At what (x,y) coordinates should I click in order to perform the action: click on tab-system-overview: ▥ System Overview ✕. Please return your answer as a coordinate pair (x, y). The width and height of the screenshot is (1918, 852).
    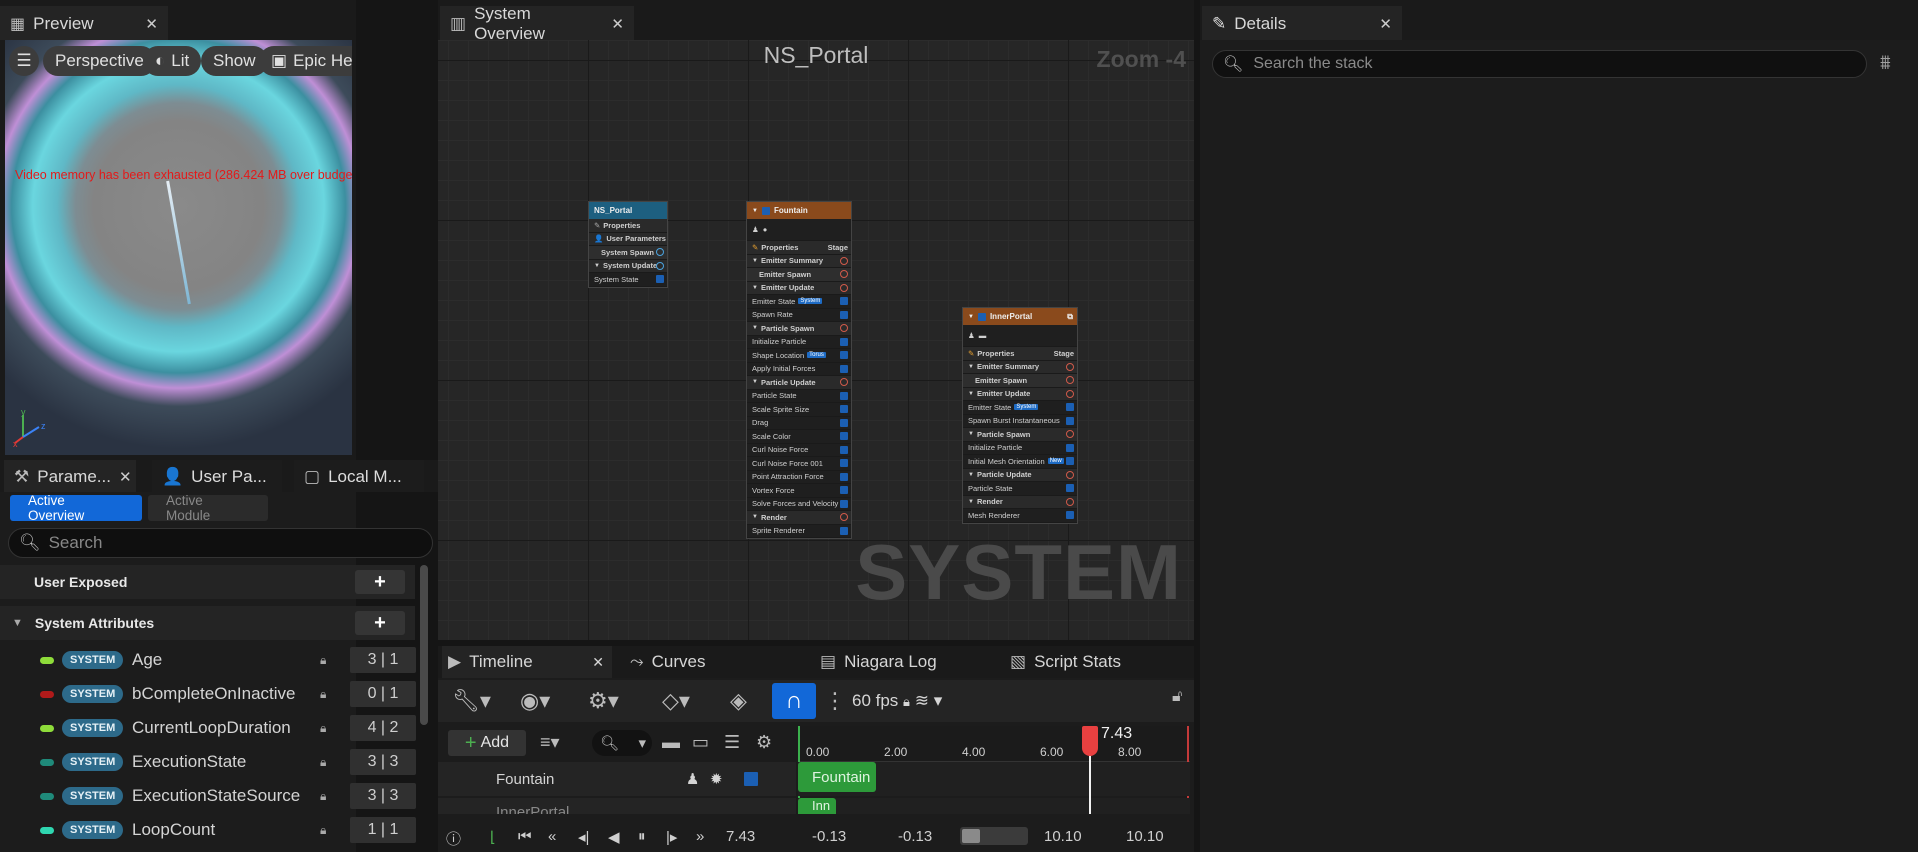
    Looking at the image, I should click on (537, 23).